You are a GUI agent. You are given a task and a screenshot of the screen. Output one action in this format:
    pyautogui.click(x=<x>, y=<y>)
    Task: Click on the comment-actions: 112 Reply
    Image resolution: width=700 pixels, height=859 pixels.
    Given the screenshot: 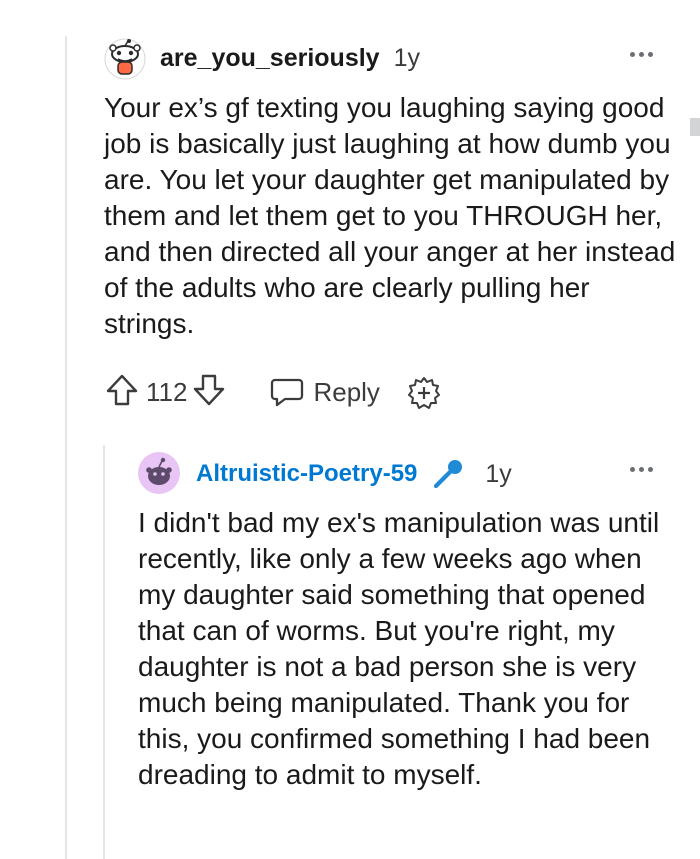 What is the action you would take?
    pyautogui.click(x=273, y=392)
    